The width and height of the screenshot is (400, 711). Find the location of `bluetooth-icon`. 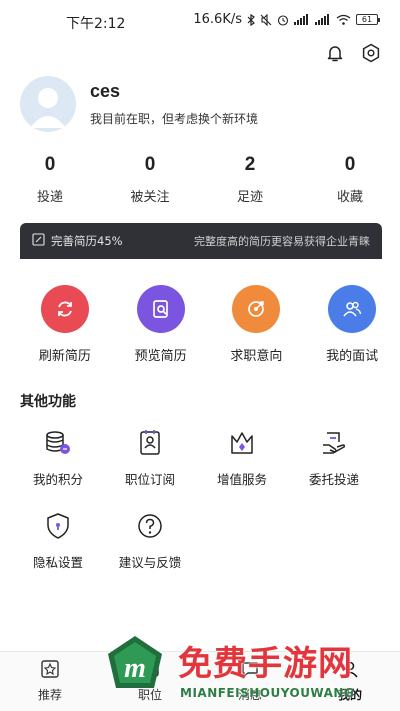

bluetooth-icon is located at coordinates (251, 19).